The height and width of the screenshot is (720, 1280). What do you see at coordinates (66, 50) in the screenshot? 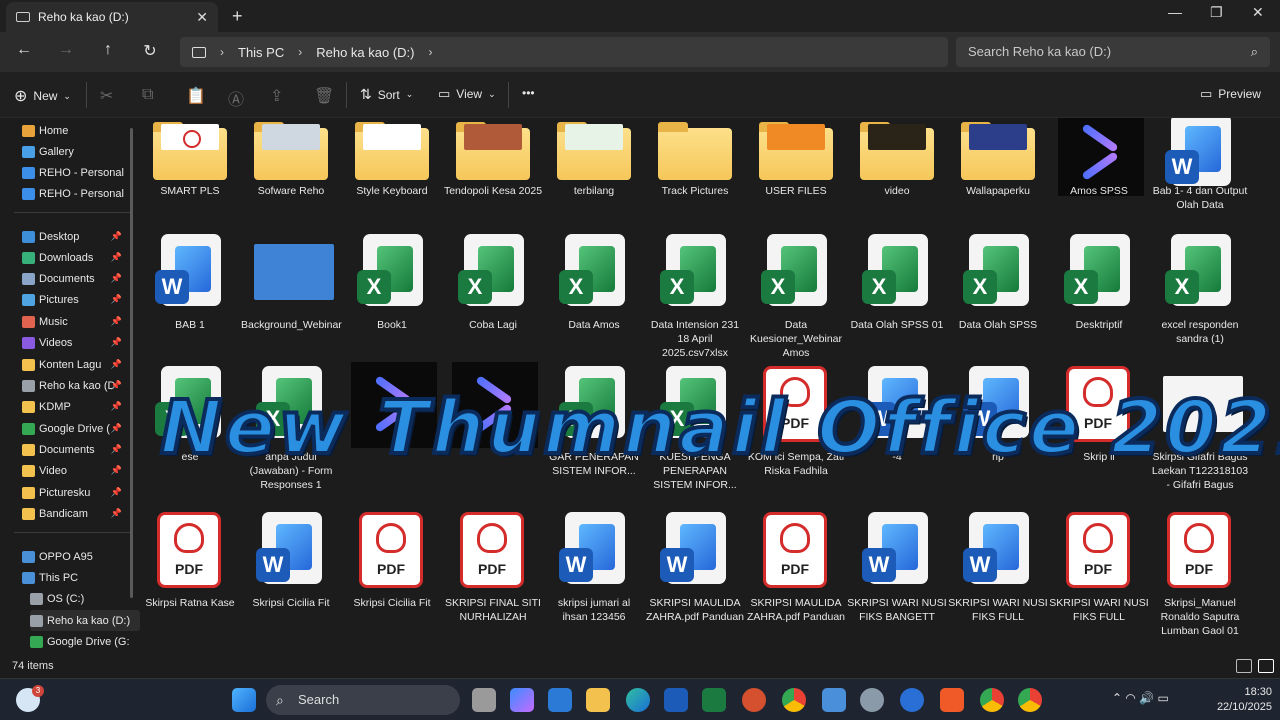
I see `forward-button: →` at bounding box center [66, 50].